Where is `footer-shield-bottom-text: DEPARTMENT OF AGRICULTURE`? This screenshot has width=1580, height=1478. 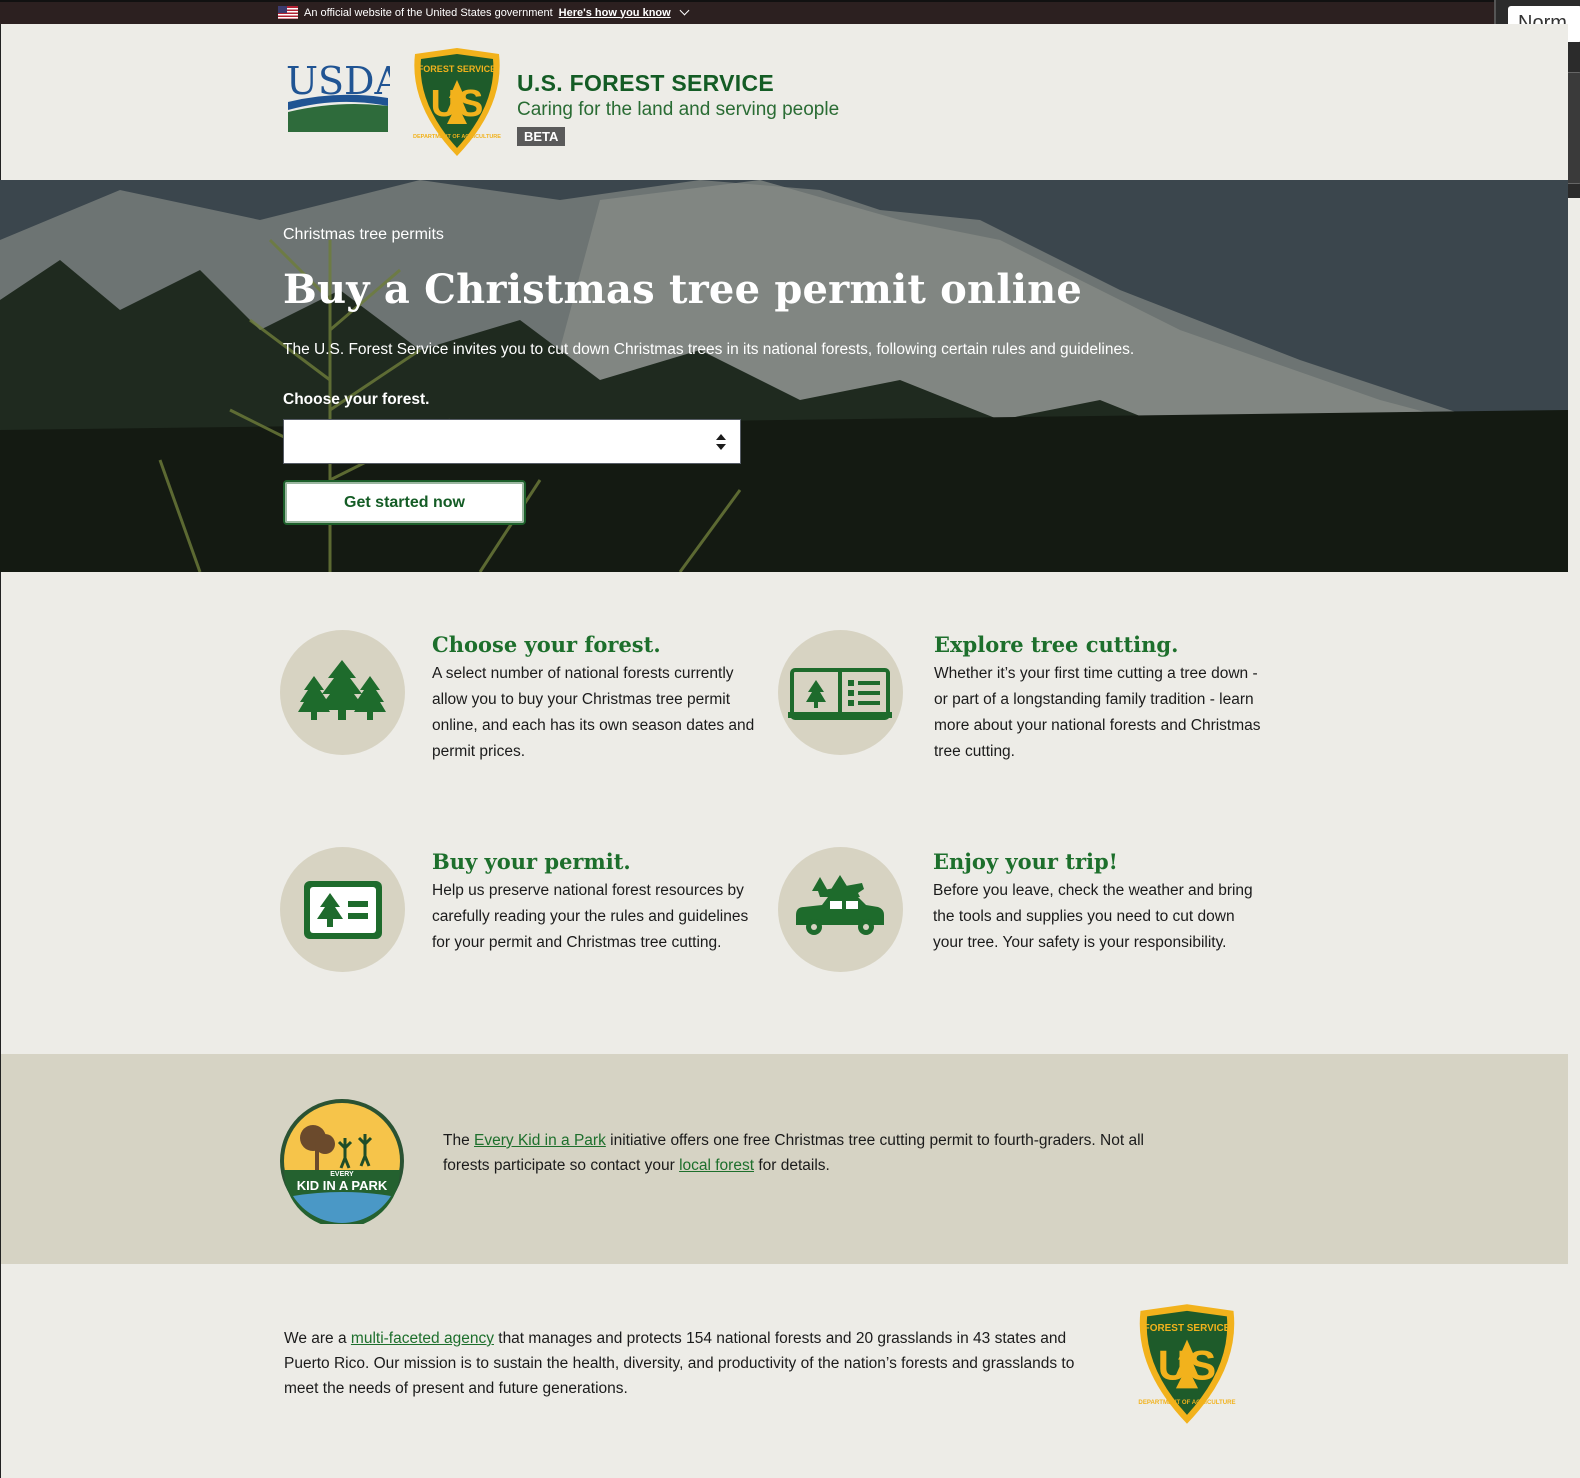 footer-shield-bottom-text: DEPARTMENT OF AGRICULTURE is located at coordinates (1186, 1402).